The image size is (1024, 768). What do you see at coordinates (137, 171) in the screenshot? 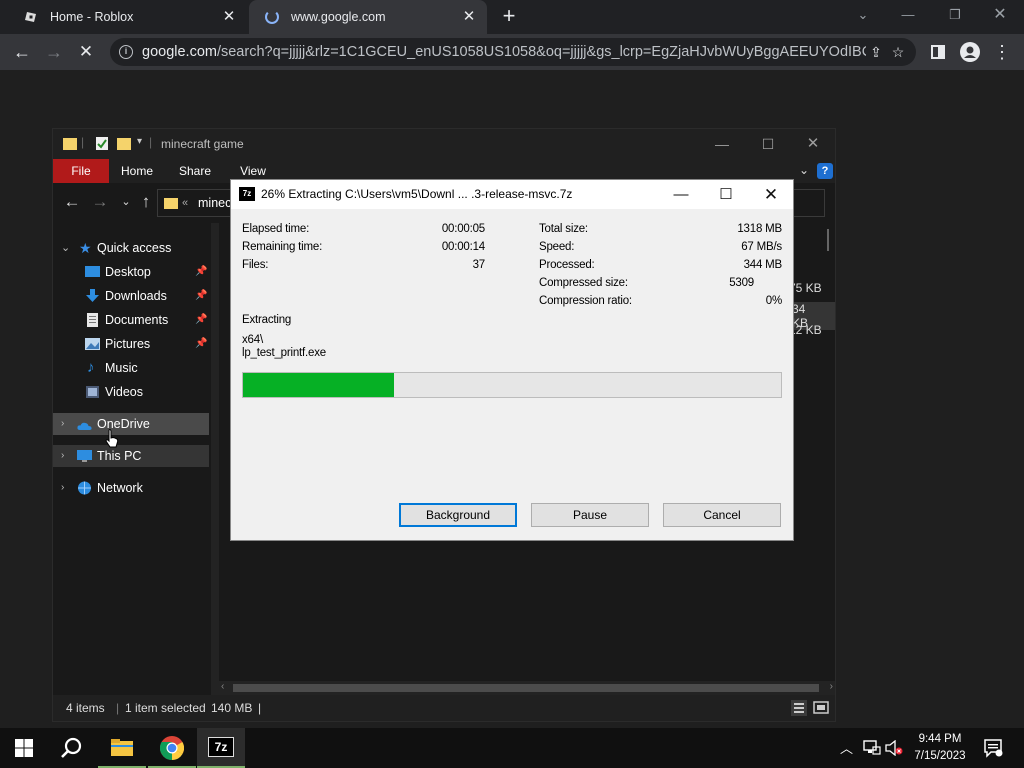
I see `tab-home: Home` at bounding box center [137, 171].